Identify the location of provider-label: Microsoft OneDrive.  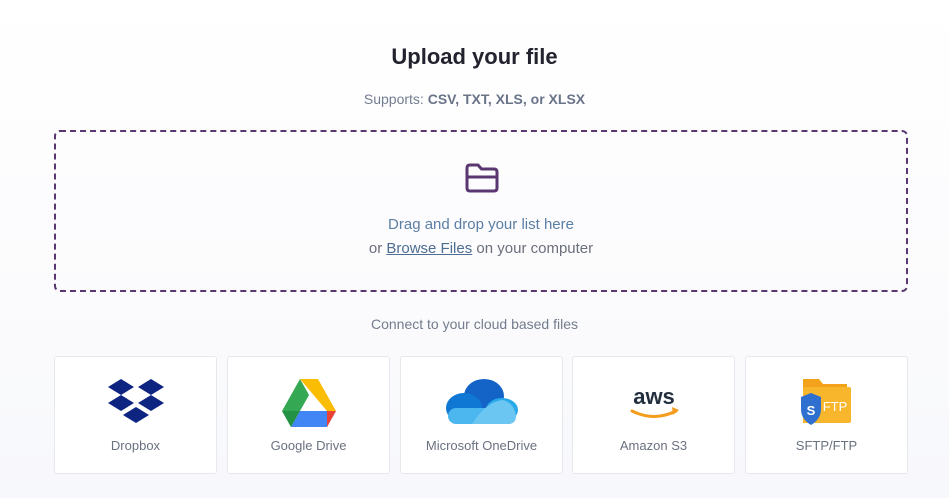
(481, 445).